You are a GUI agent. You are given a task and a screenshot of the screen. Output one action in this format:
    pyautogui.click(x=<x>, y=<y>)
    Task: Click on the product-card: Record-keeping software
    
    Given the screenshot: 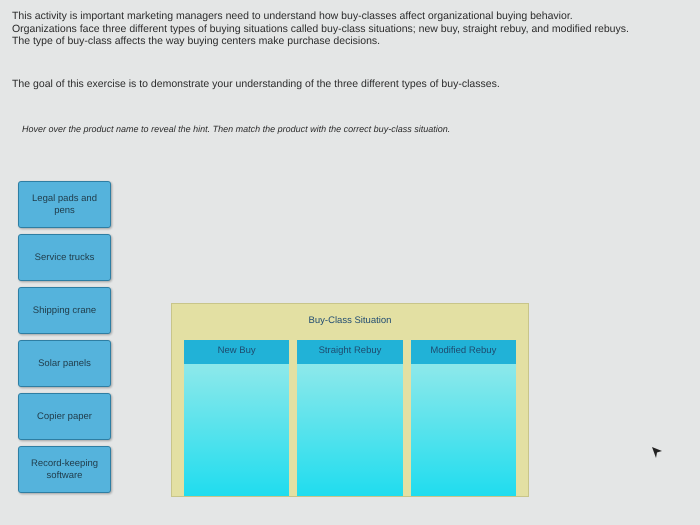 What is the action you would take?
    pyautogui.click(x=64, y=470)
    